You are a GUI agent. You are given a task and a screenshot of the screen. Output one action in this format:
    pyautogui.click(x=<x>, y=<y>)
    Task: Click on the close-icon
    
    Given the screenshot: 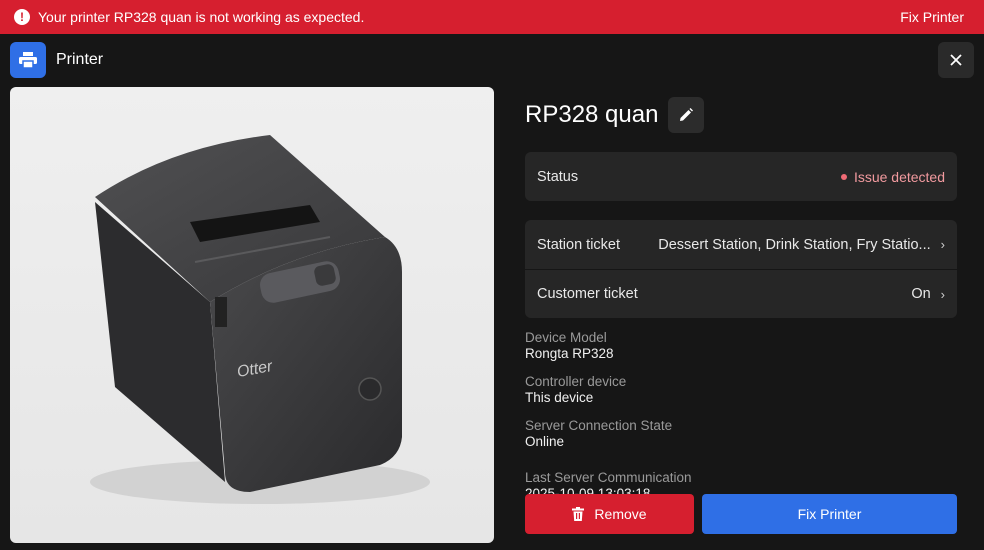 What is the action you would take?
    pyautogui.click(x=956, y=60)
    